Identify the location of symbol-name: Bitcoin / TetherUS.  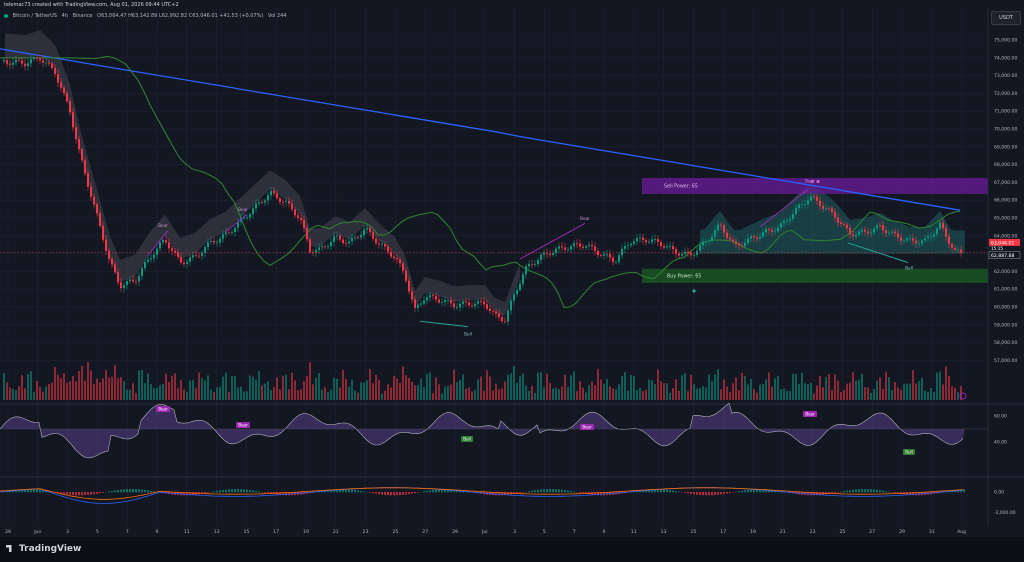
(35, 16).